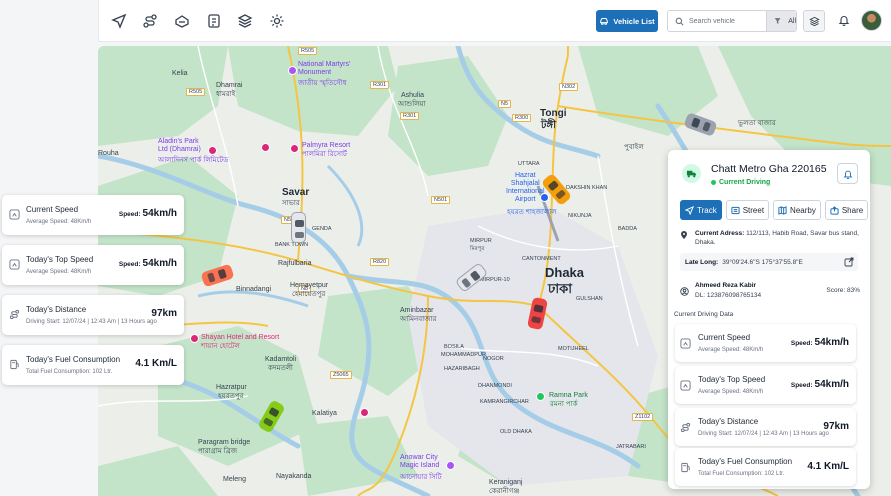 Image resolution: width=891 pixels, height=496 pixels. I want to click on card-title: Today's Top Speed, so click(732, 379).